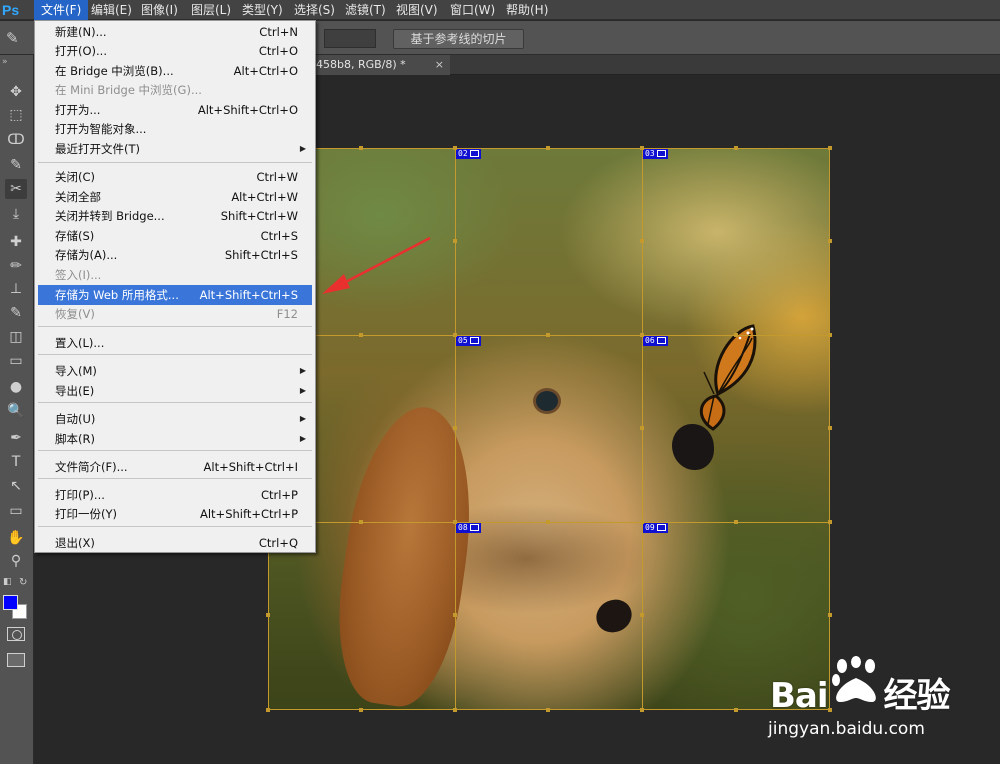  I want to click on quick-select-icon: ✎, so click(16, 165).